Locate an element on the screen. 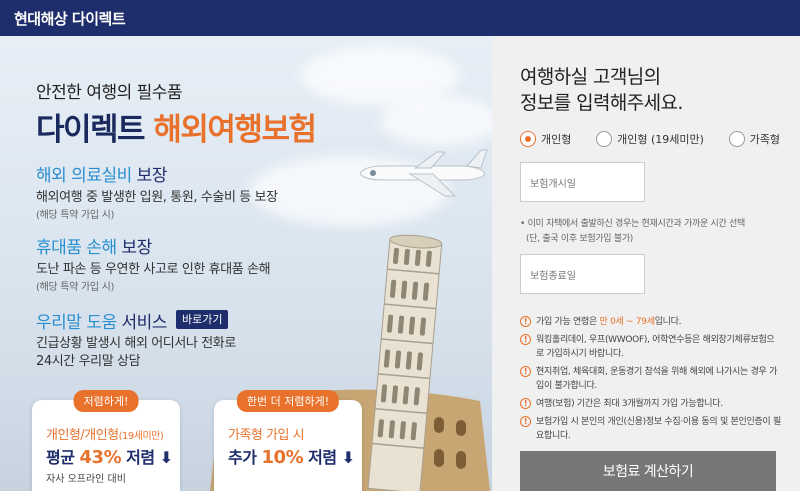 This screenshot has width=800, height=491. top-header: 현대해상 다이렉트 is located at coordinates (400, 18).